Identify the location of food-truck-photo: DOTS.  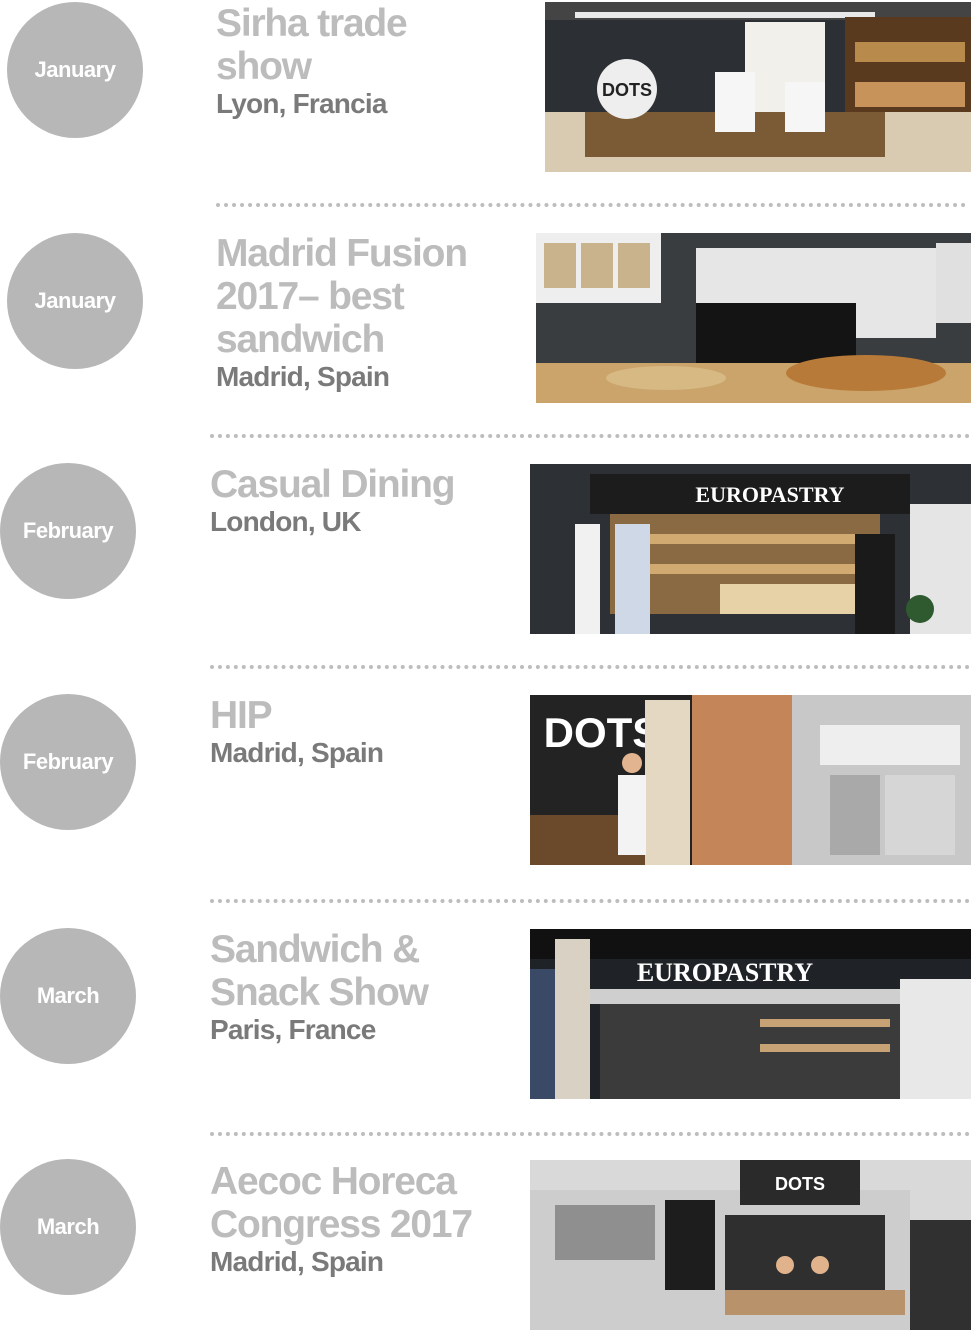
(750, 1245).